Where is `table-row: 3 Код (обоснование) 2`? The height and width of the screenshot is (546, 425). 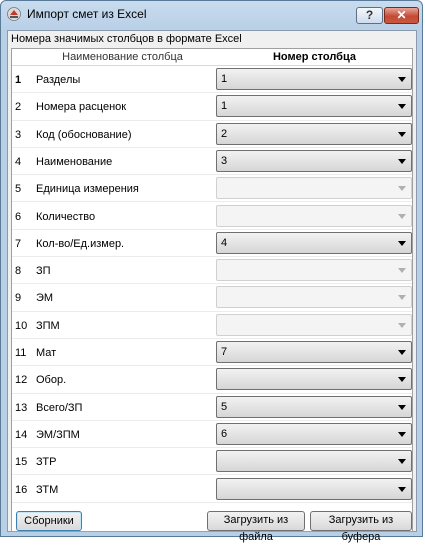 table-row: 3 Код (обоснование) 2 is located at coordinates (212, 134).